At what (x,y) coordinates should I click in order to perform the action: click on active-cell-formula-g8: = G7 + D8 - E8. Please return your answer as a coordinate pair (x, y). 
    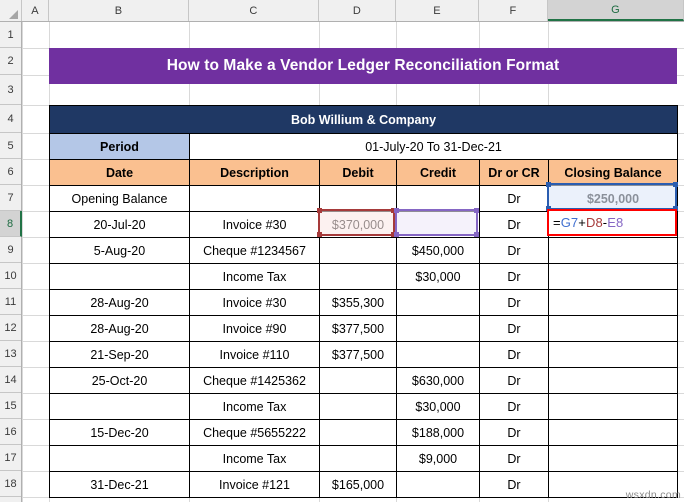
    Looking at the image, I should click on (612, 222).